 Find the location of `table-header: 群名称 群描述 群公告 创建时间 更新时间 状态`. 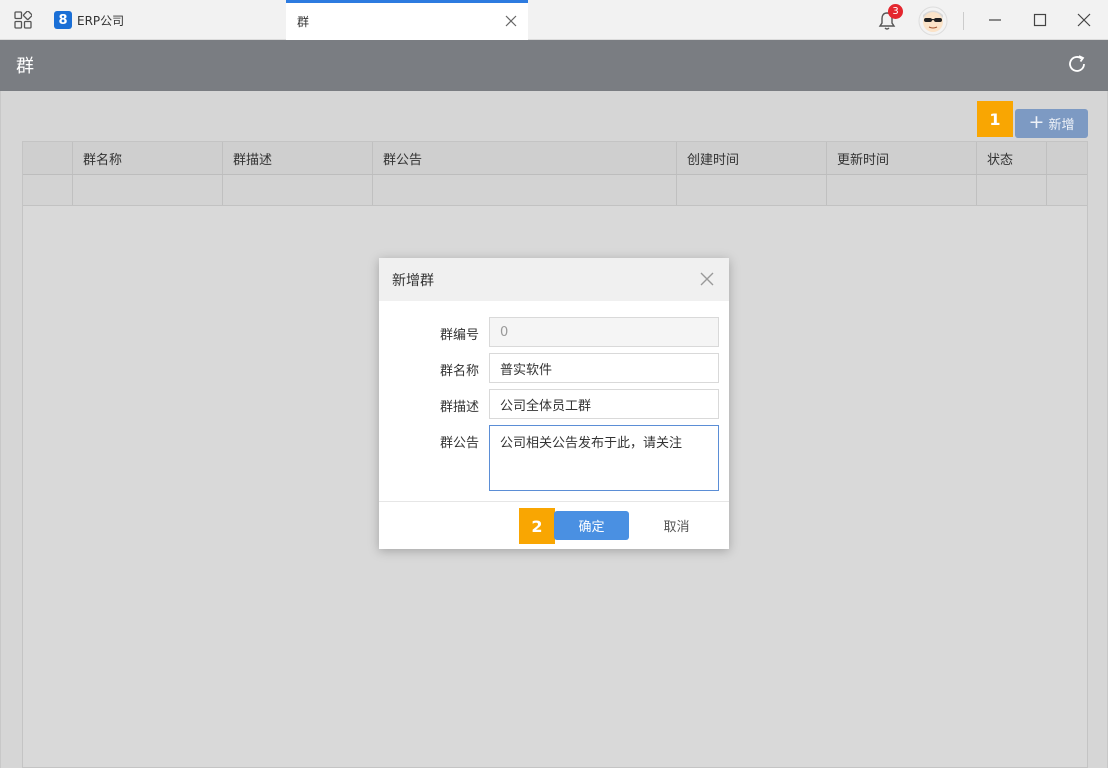

table-header: 群名称 群描述 群公告 创建时间 更新时间 状态 is located at coordinates (555, 158).